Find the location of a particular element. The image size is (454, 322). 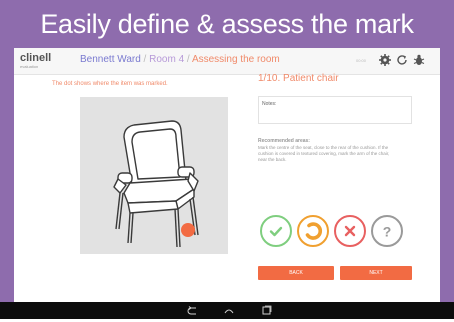

refresh-icon is located at coordinates (402, 60).